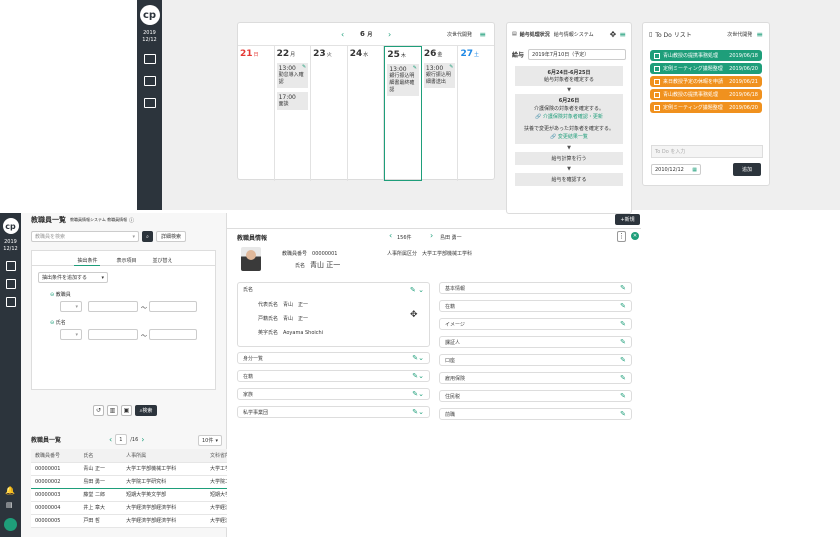 This screenshot has width=840, height=537. I want to click on section-enrollment: 在籍 ✎, so click(535, 306).